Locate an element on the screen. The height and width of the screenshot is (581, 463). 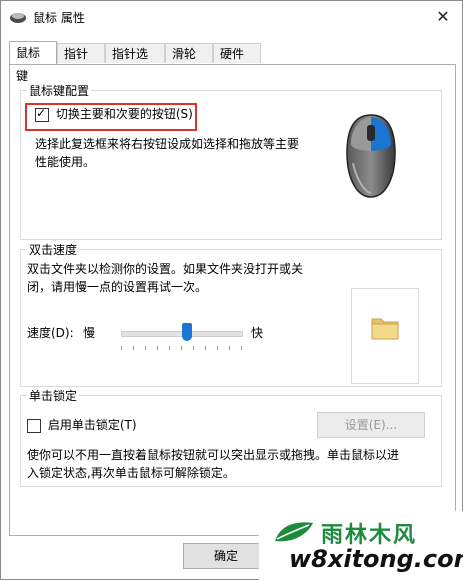
watermark: 雨林木风 w8xitong.com is located at coordinates (361, 546).